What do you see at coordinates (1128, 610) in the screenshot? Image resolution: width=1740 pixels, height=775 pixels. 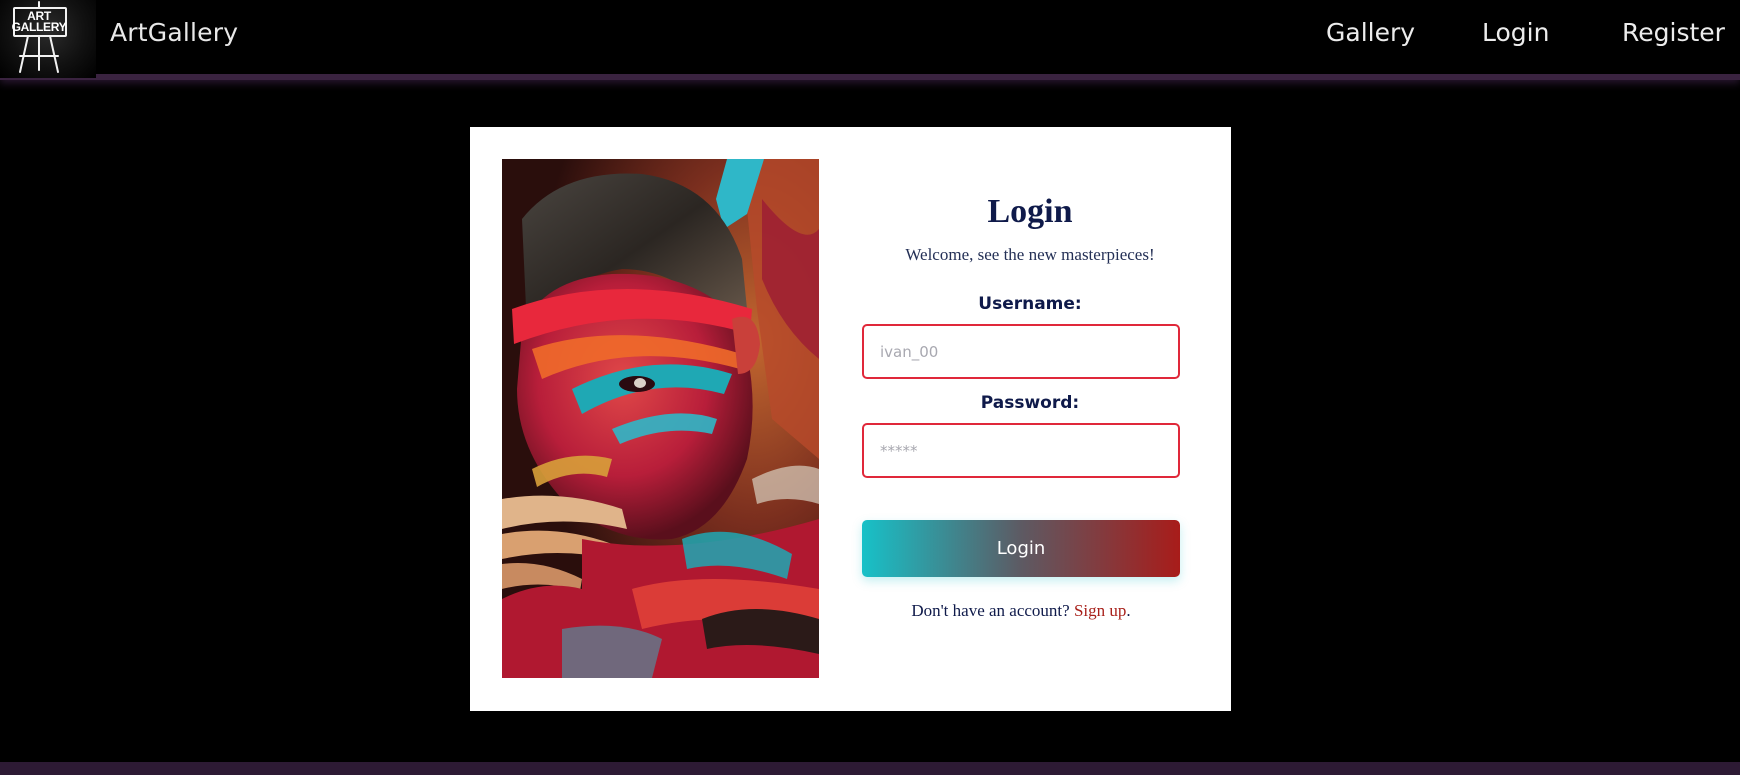 I see `signup-suffix: .` at bounding box center [1128, 610].